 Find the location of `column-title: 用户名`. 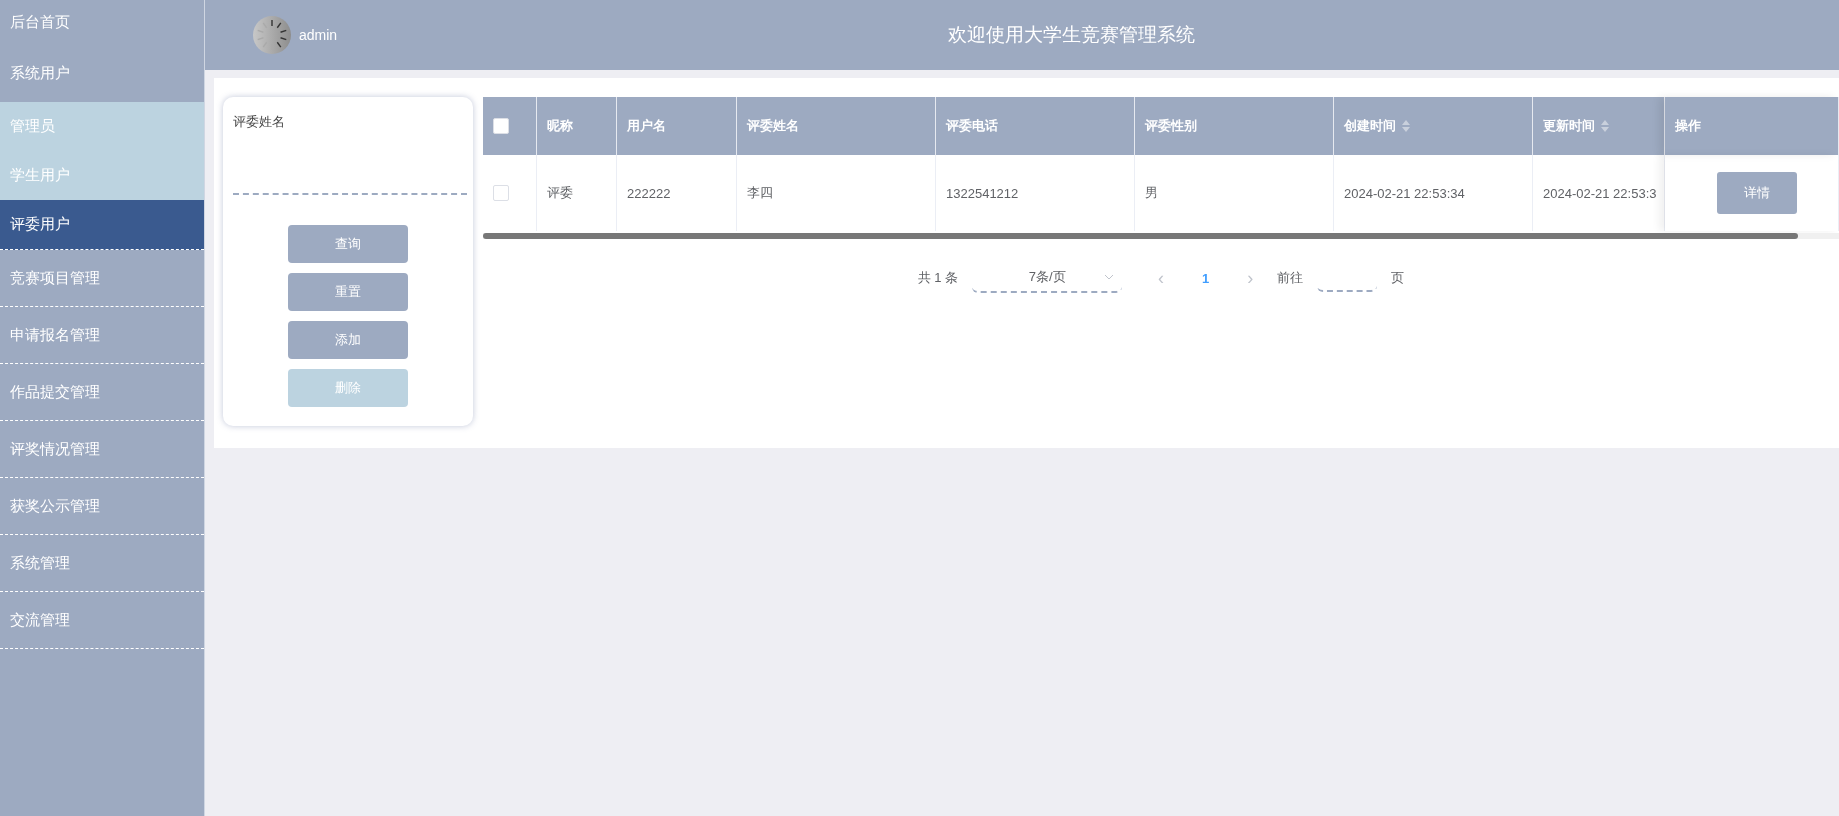

column-title: 用户名 is located at coordinates (646, 126).